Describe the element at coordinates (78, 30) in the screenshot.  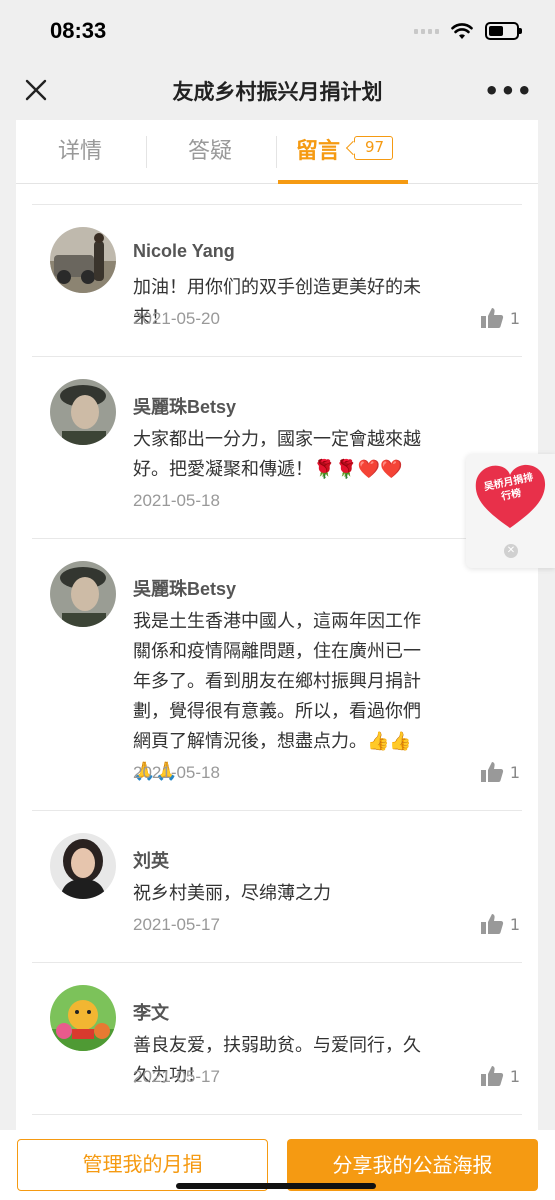
I see `status-time: 08:33` at that location.